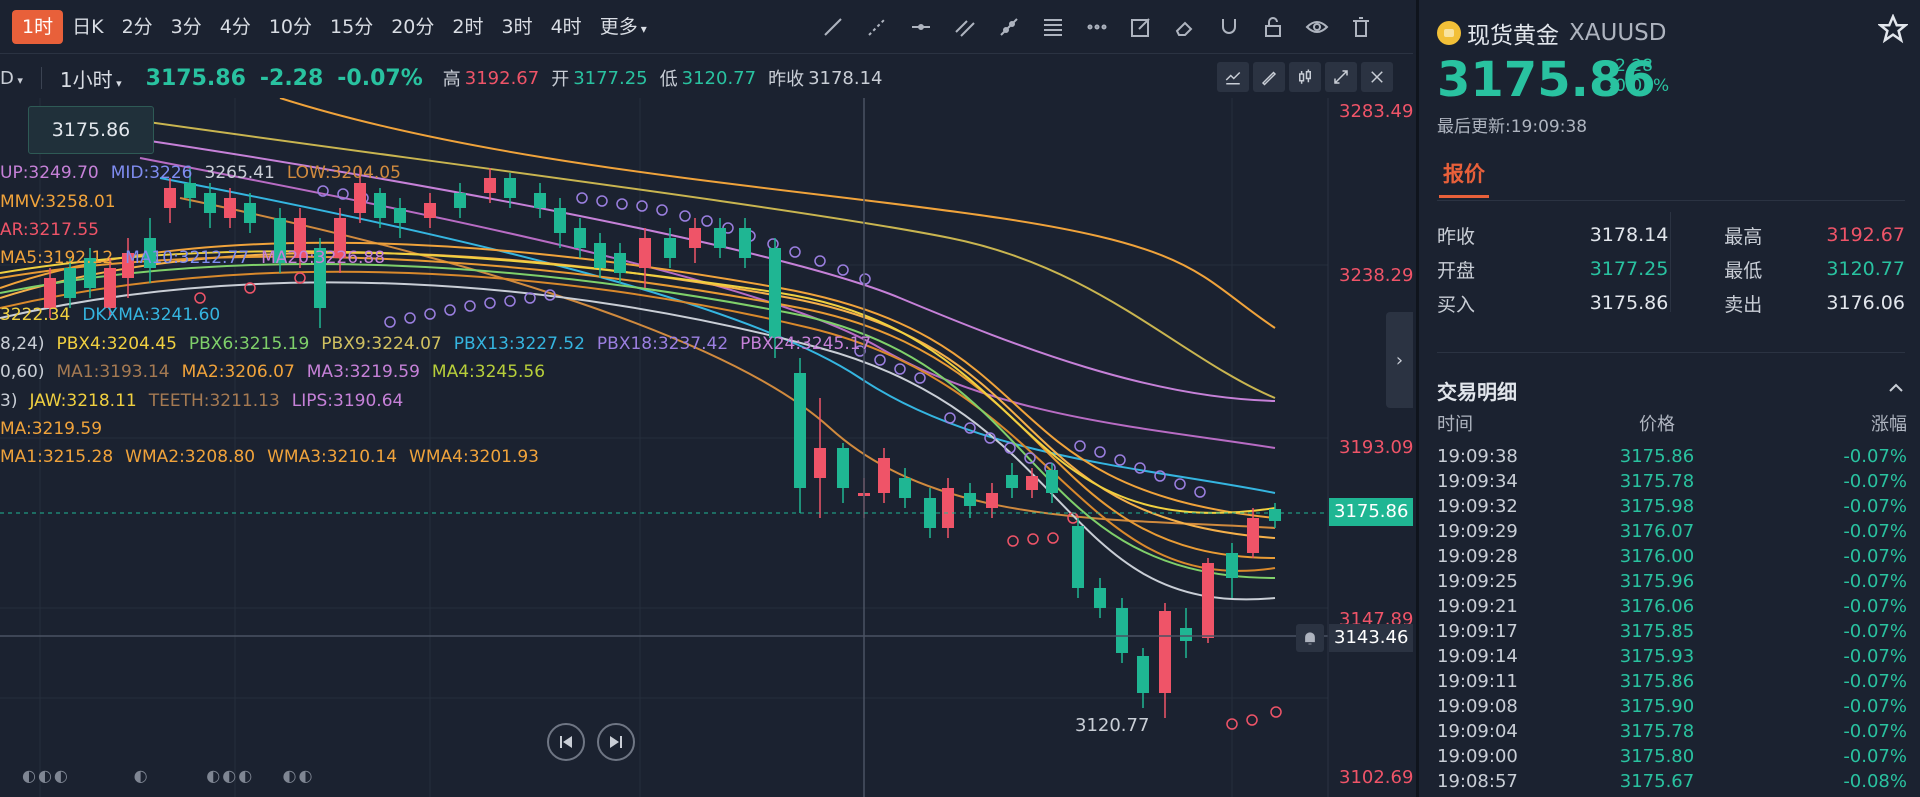  I want to click on legend-alligator-params: 3), so click(9, 401).